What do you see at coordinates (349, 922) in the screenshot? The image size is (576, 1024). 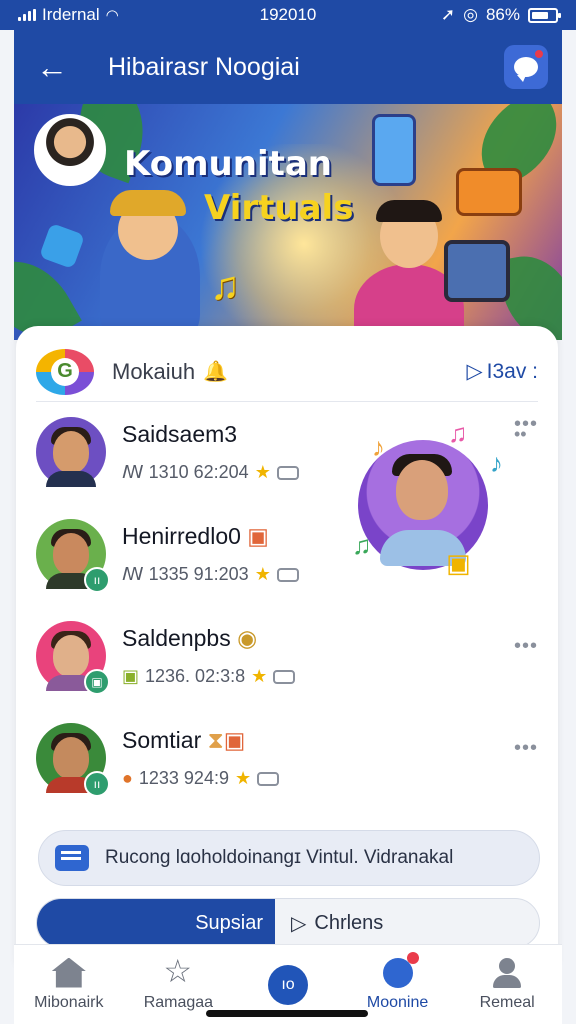 I see `secondary-action-label: Chrlens` at bounding box center [349, 922].